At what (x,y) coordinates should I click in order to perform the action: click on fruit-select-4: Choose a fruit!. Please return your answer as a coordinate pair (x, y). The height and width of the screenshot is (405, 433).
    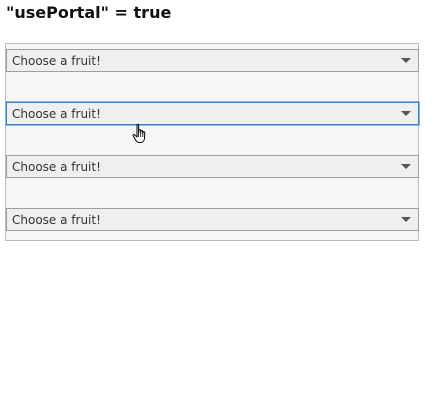
    Looking at the image, I should click on (212, 219).